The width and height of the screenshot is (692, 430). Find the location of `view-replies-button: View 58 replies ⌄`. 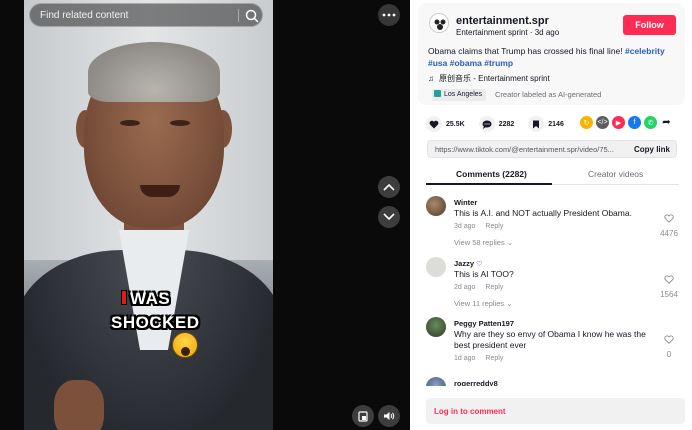

view-replies-button: View 58 replies ⌄ is located at coordinates (483, 242).